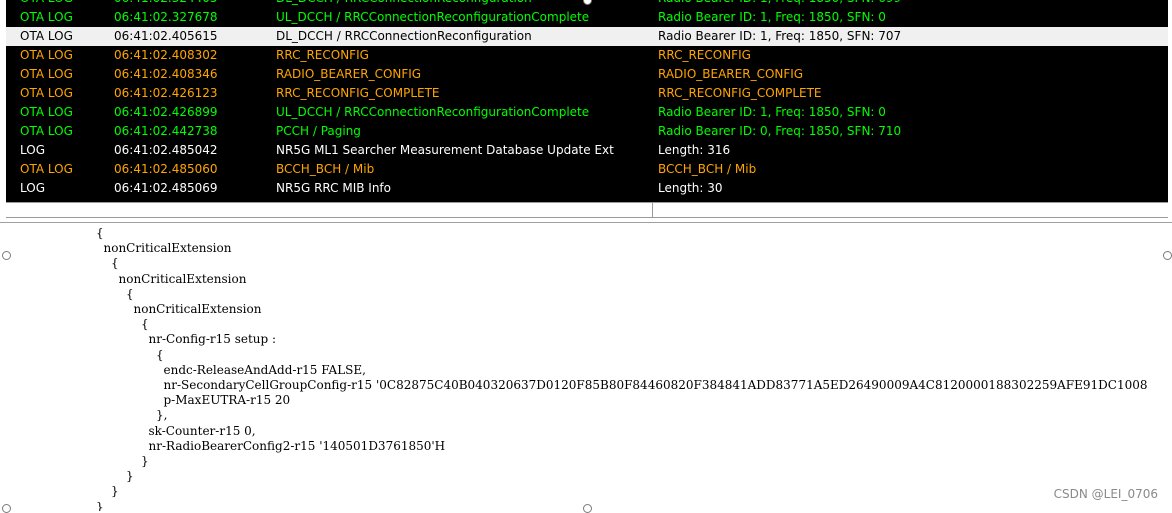  Describe the element at coordinates (690, 188) in the screenshot. I see `info-cell: Length: 30` at that location.